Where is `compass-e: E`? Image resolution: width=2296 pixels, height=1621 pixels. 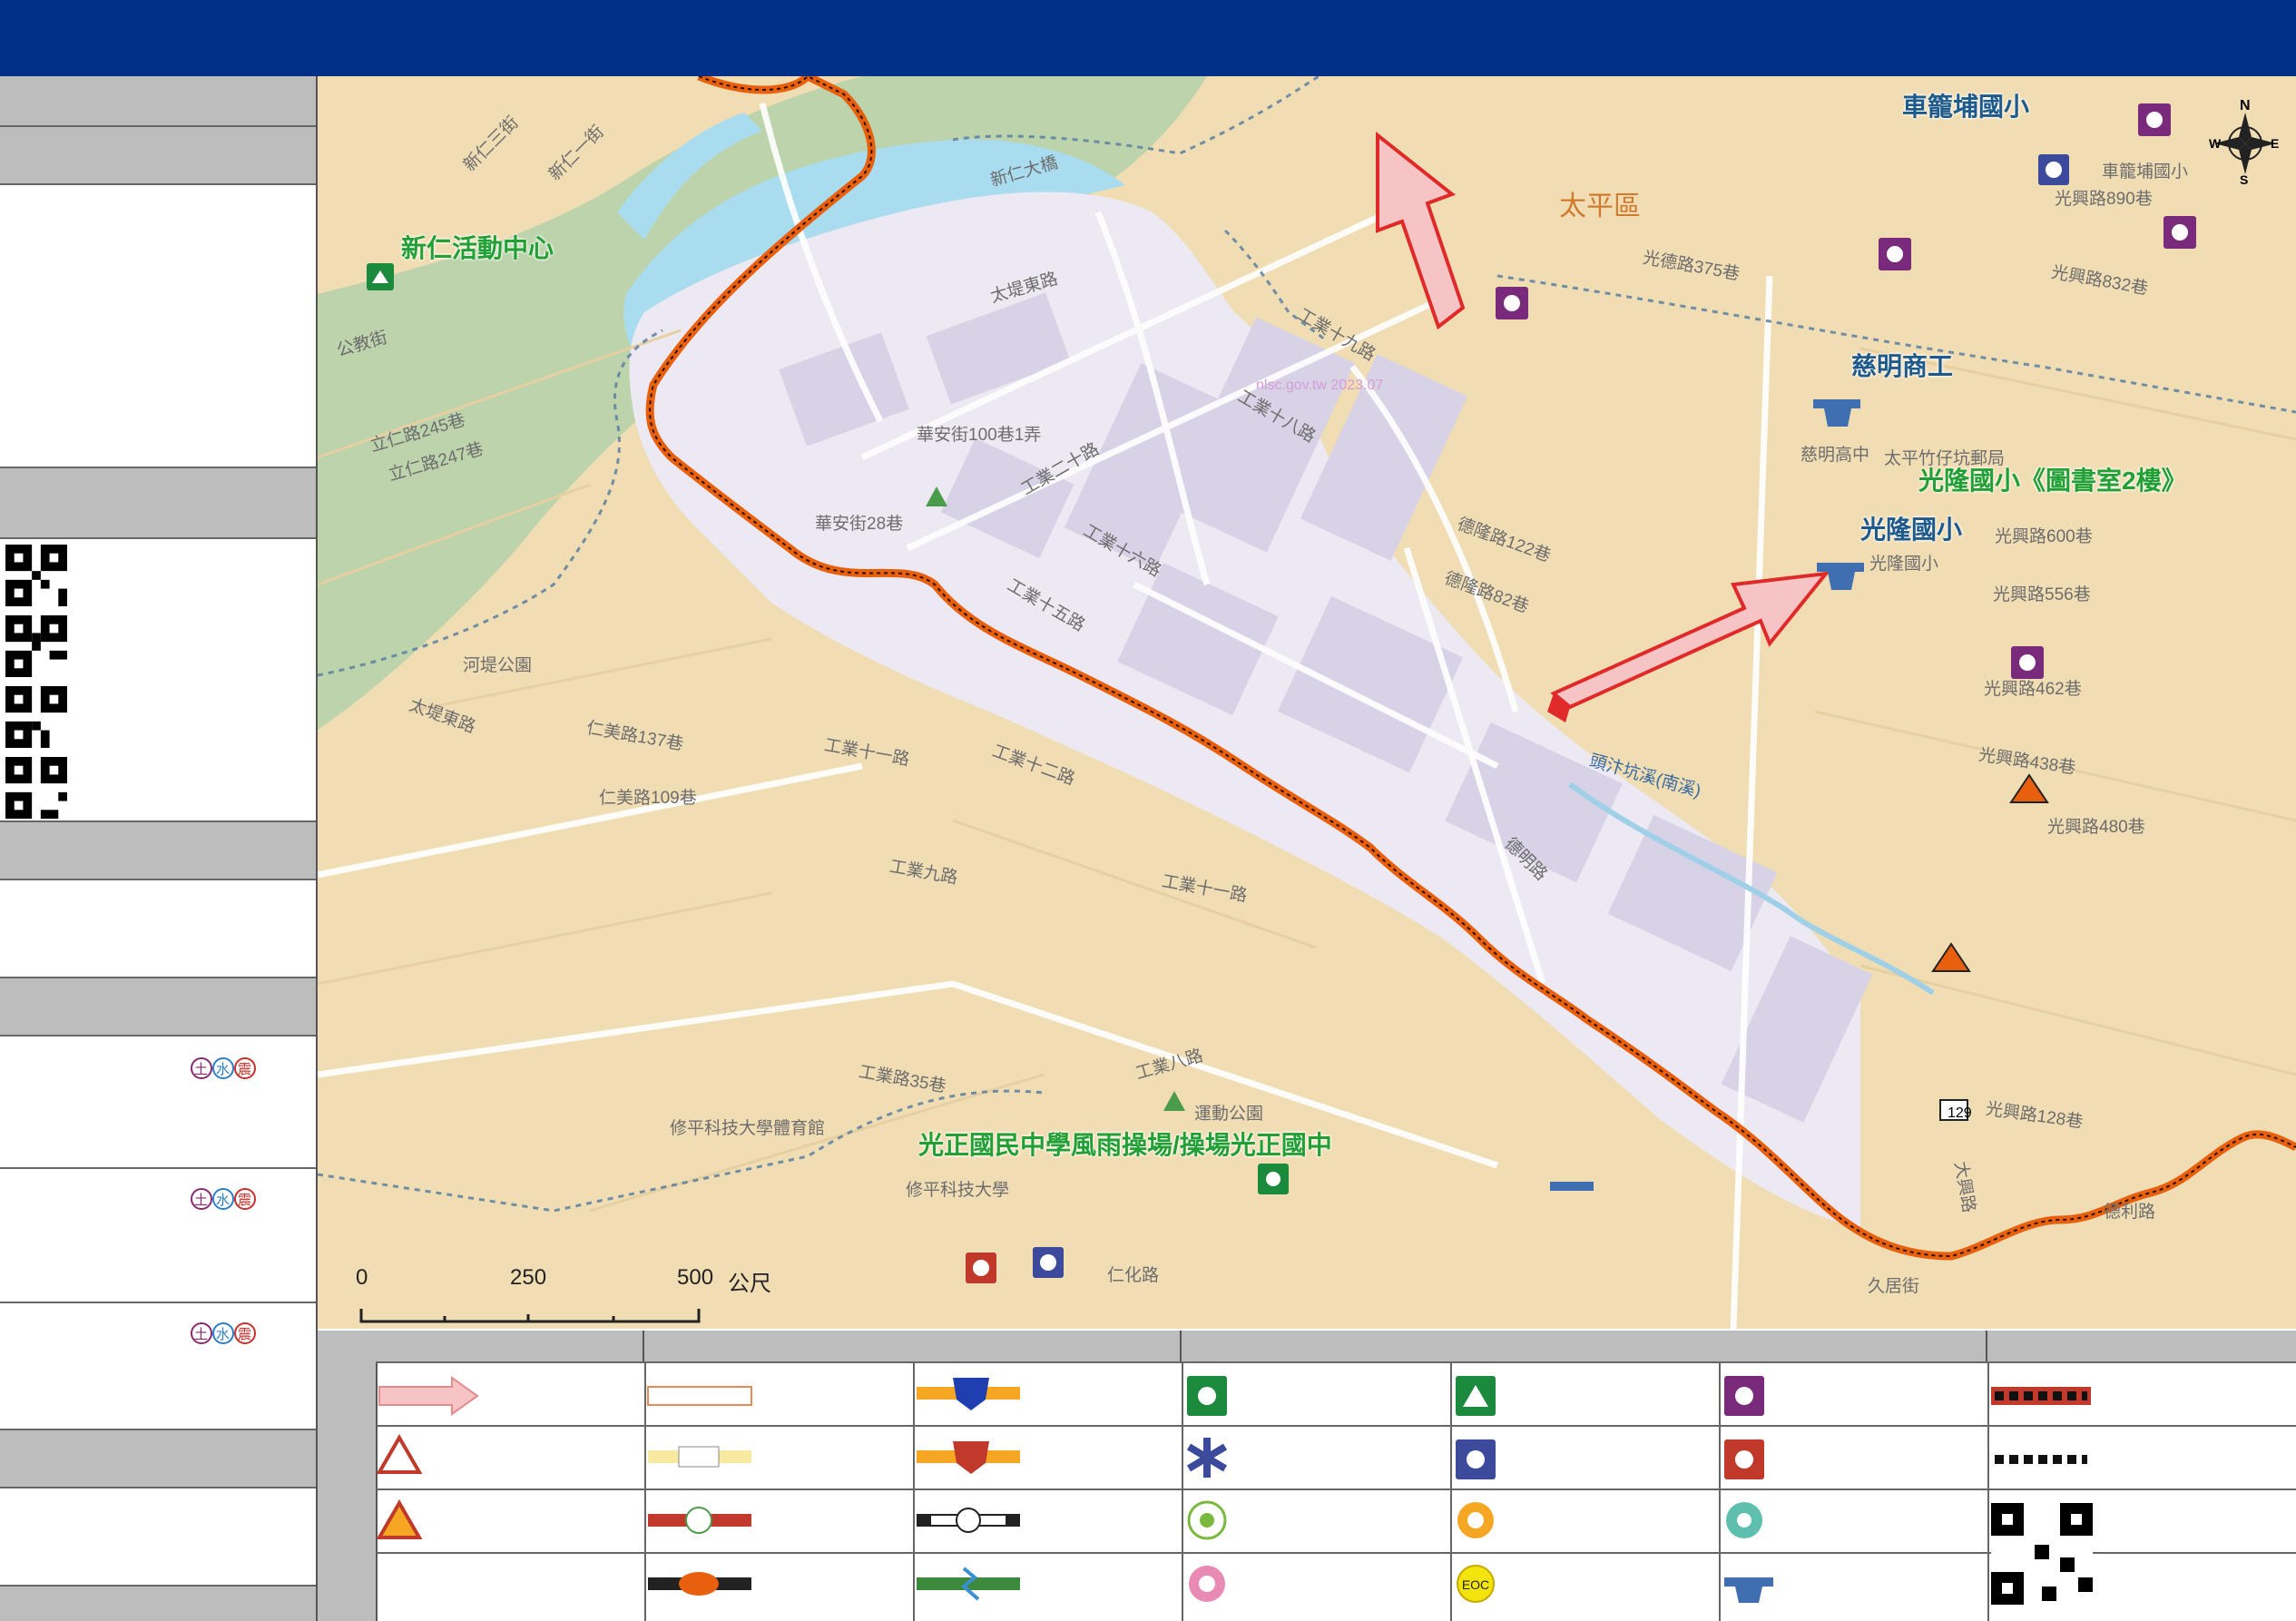
compass-e: E is located at coordinates (2275, 144).